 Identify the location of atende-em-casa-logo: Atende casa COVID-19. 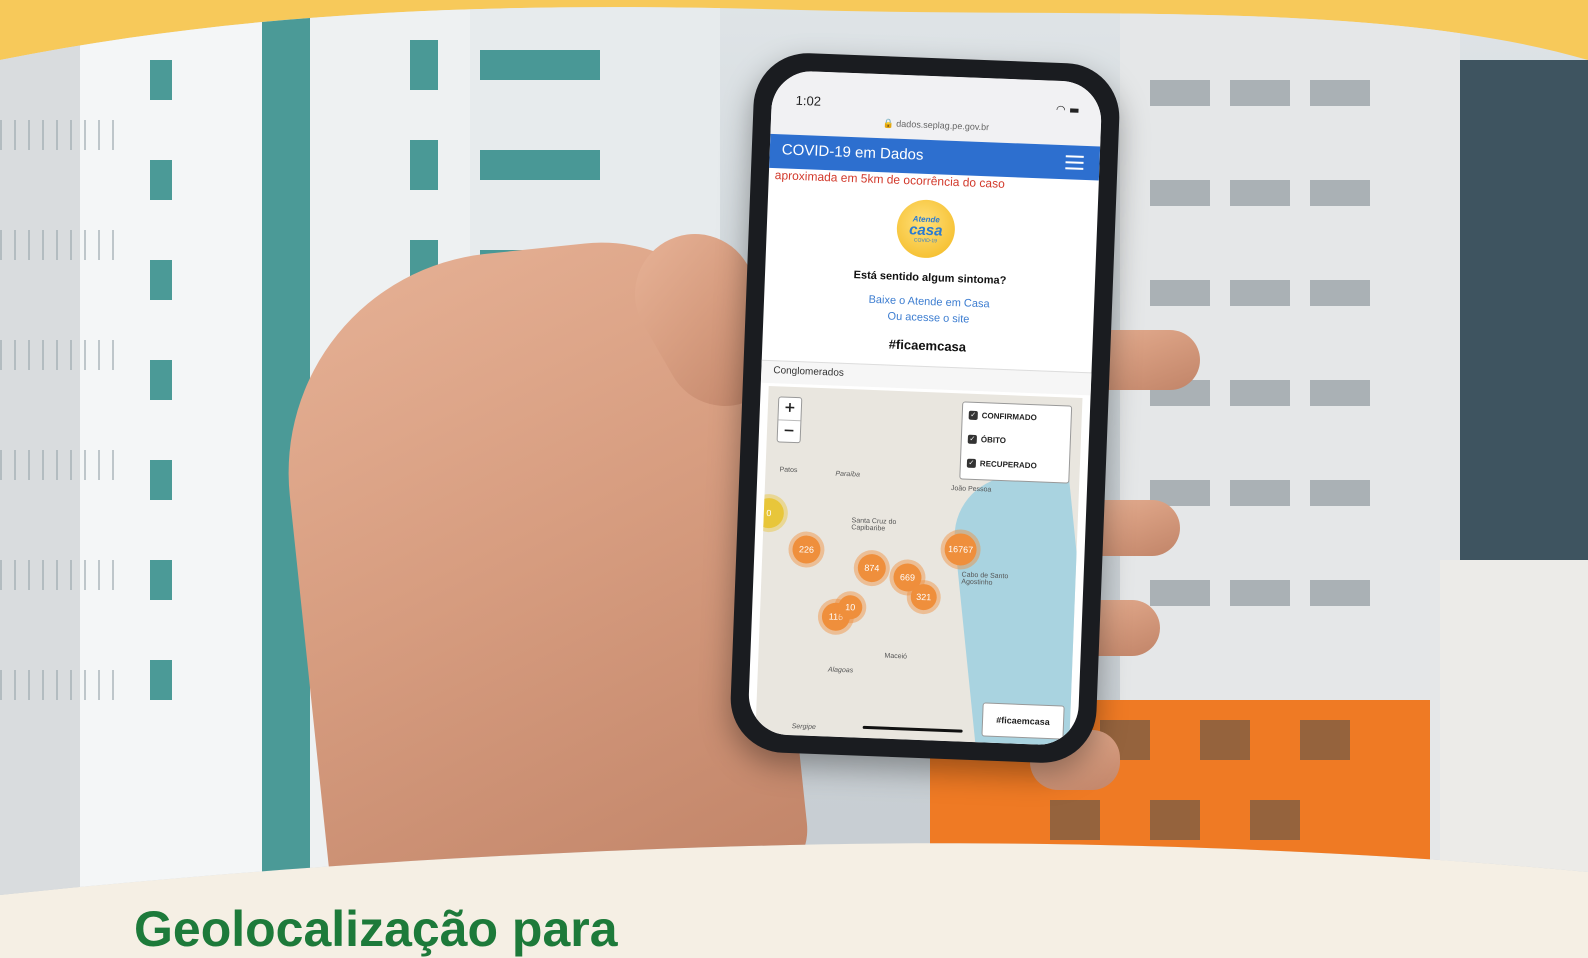
(926, 229).